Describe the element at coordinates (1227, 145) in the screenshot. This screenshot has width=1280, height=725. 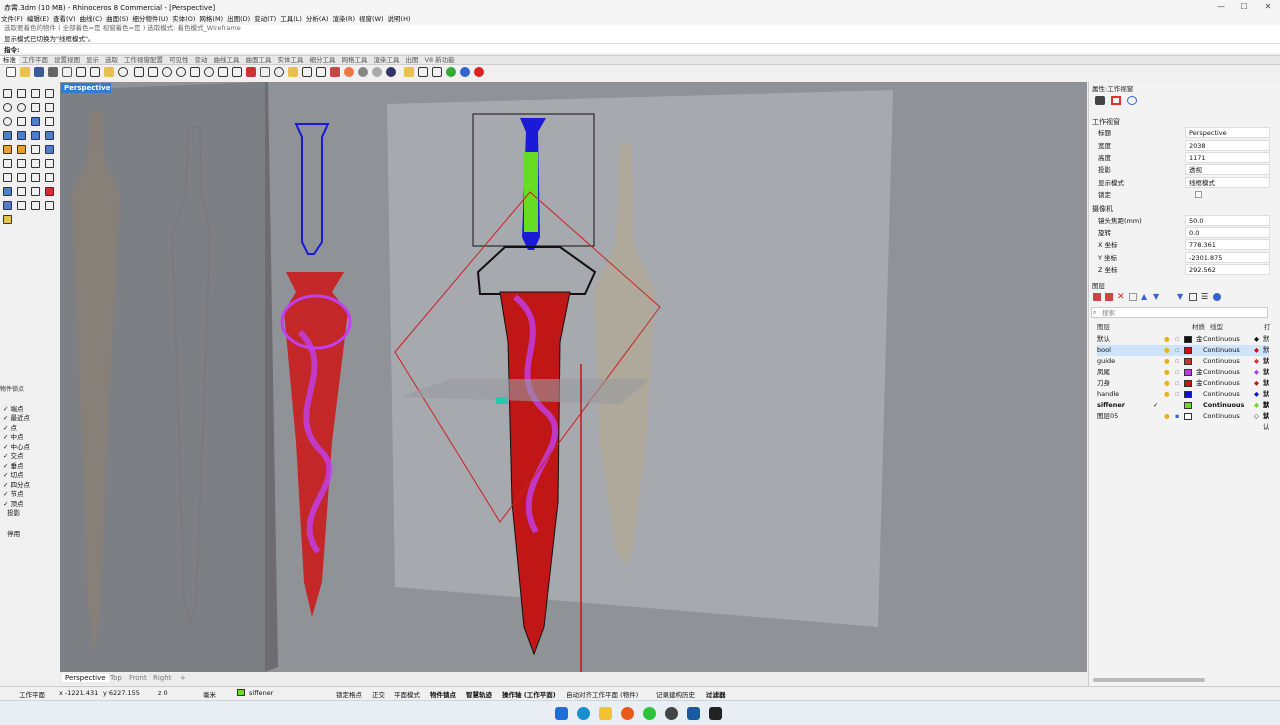
I see `prop-width-field: 2038` at that location.